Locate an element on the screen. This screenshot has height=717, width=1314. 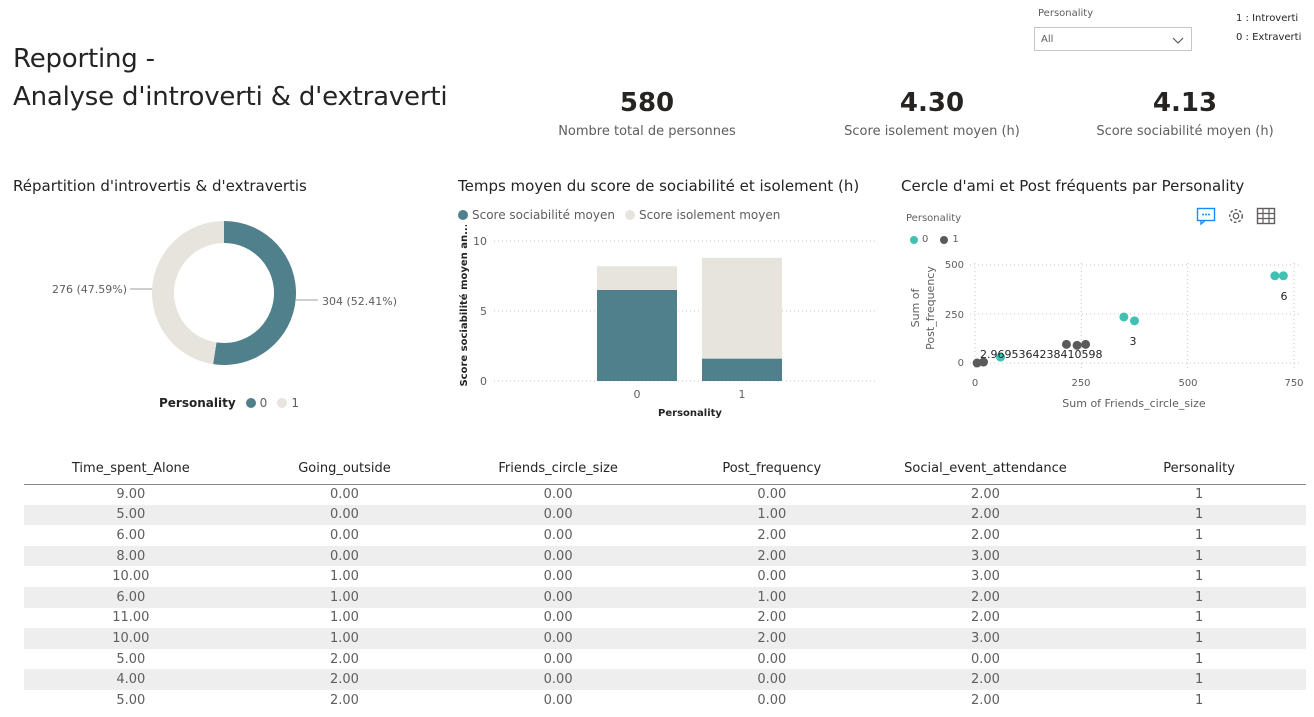
kpi-label: Score isolement moyen (h) is located at coordinates (932, 131).